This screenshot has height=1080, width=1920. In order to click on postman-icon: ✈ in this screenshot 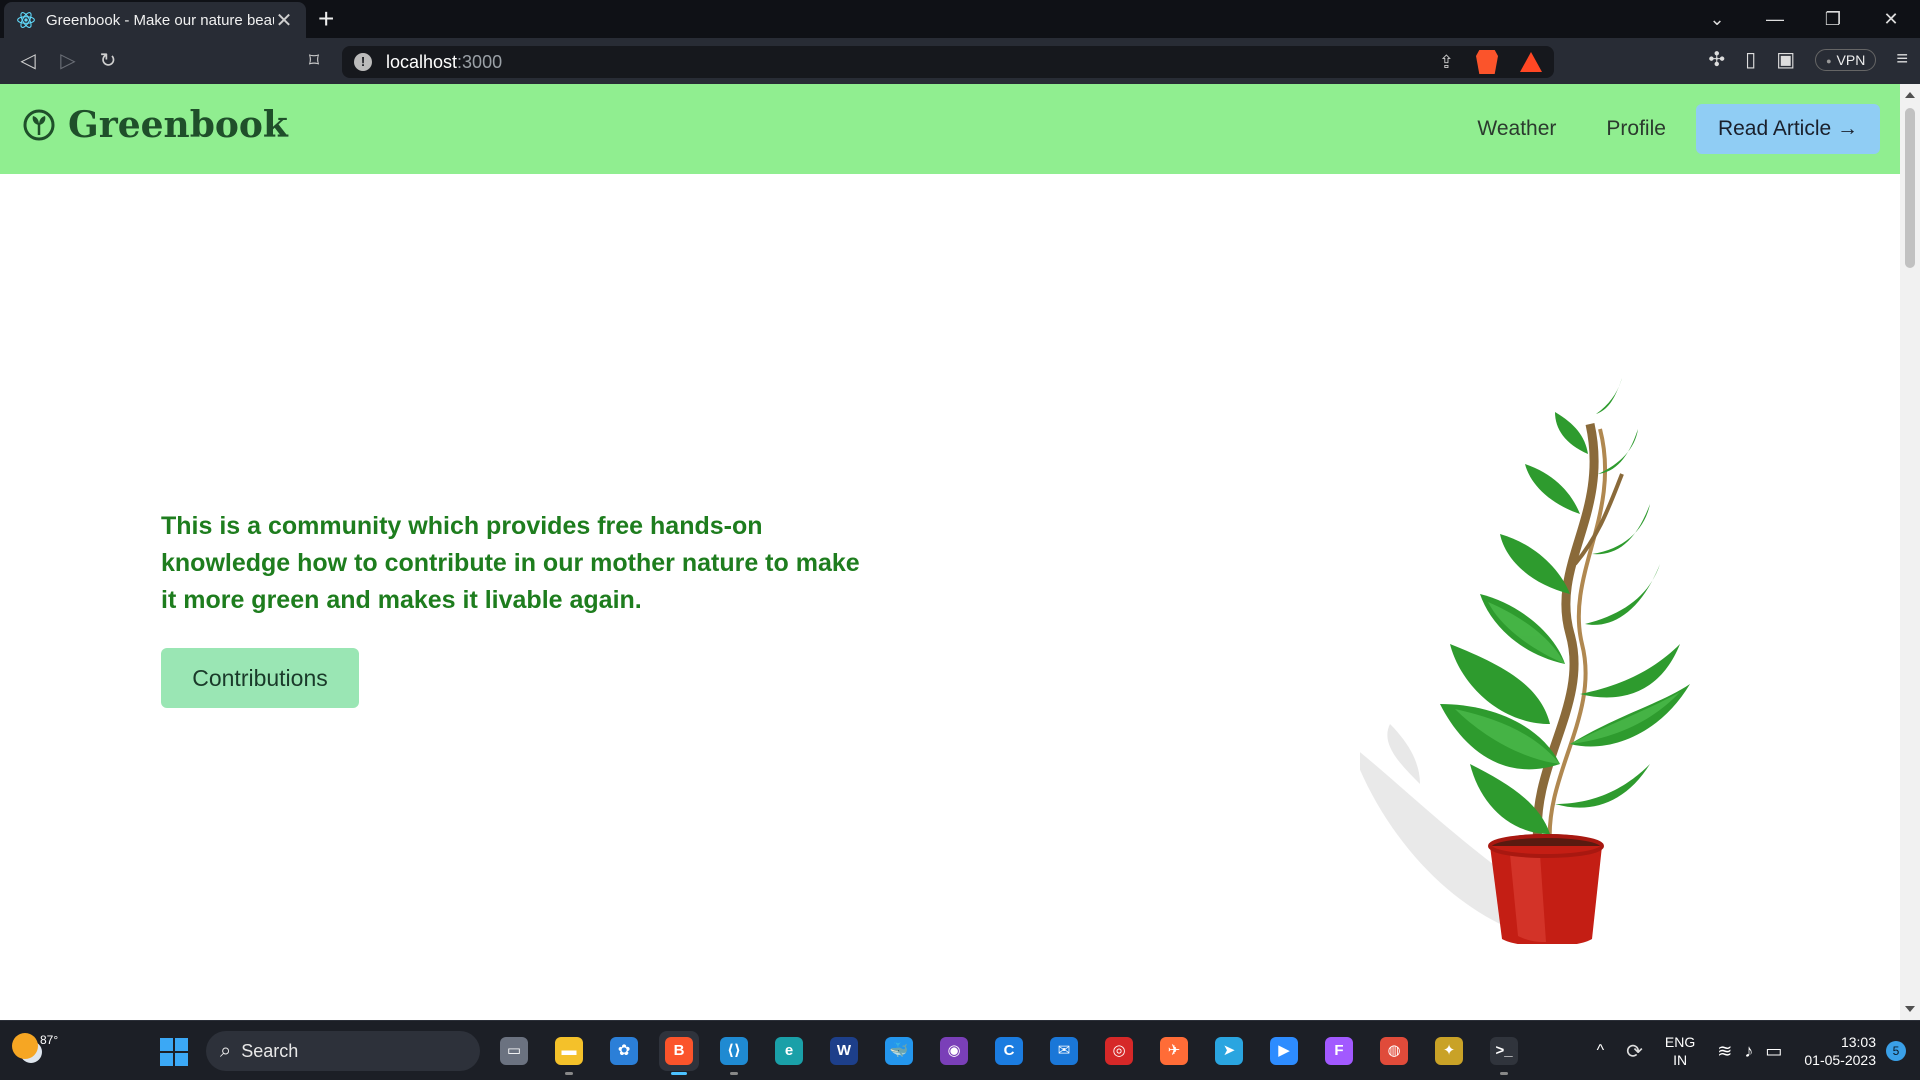, I will do `click(1174, 1051)`.